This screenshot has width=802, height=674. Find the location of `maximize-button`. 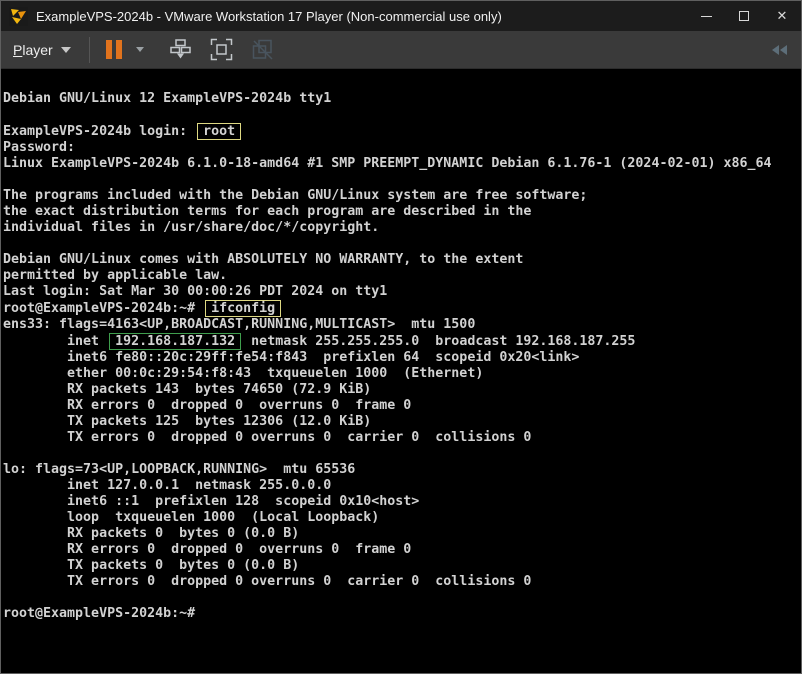

maximize-button is located at coordinates (744, 16).